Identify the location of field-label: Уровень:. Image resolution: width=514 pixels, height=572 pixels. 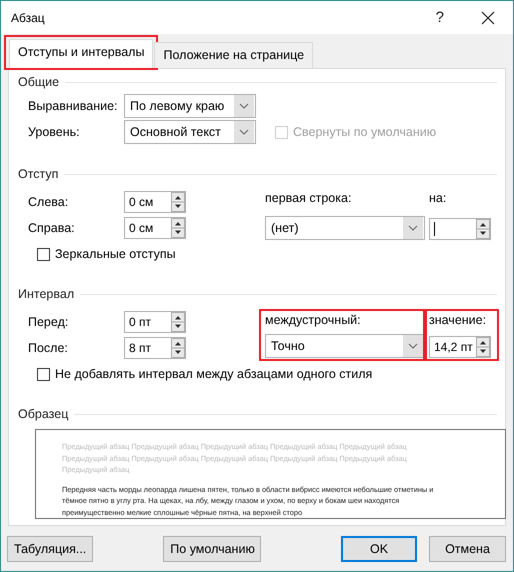
(54, 132).